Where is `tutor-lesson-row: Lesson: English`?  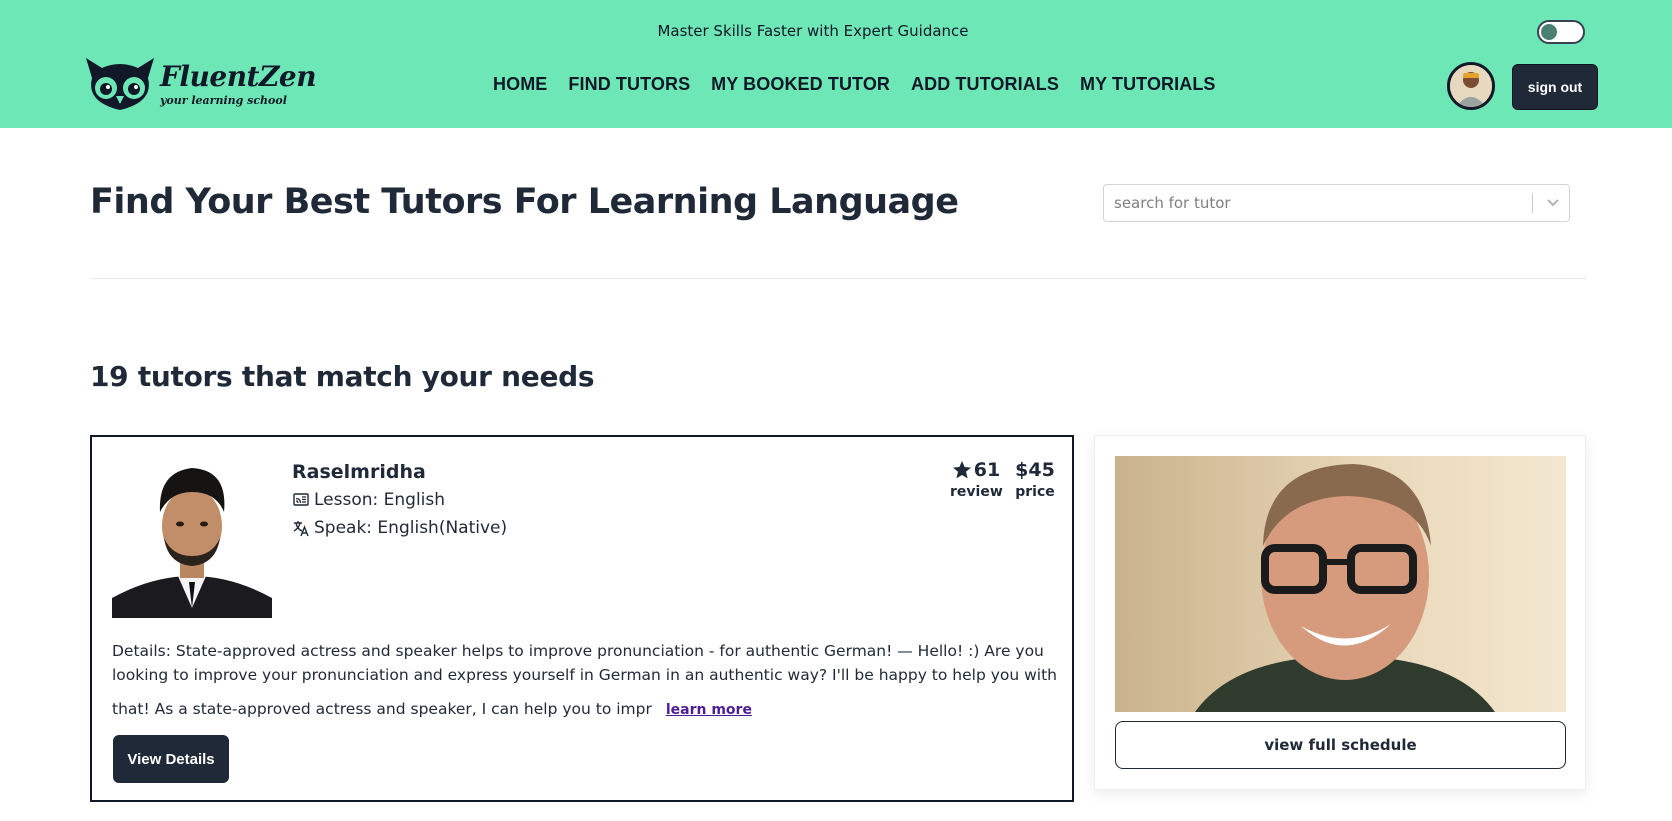
tutor-lesson-row: Lesson: English is located at coordinates (368, 500).